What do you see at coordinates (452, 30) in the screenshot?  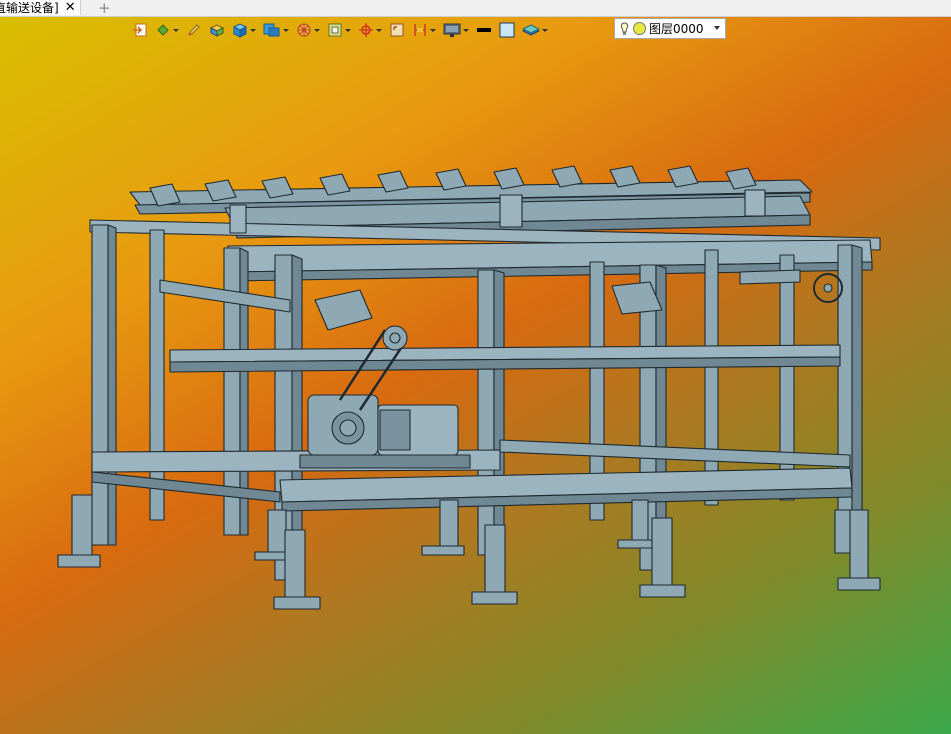 I see `monitor-icon` at bounding box center [452, 30].